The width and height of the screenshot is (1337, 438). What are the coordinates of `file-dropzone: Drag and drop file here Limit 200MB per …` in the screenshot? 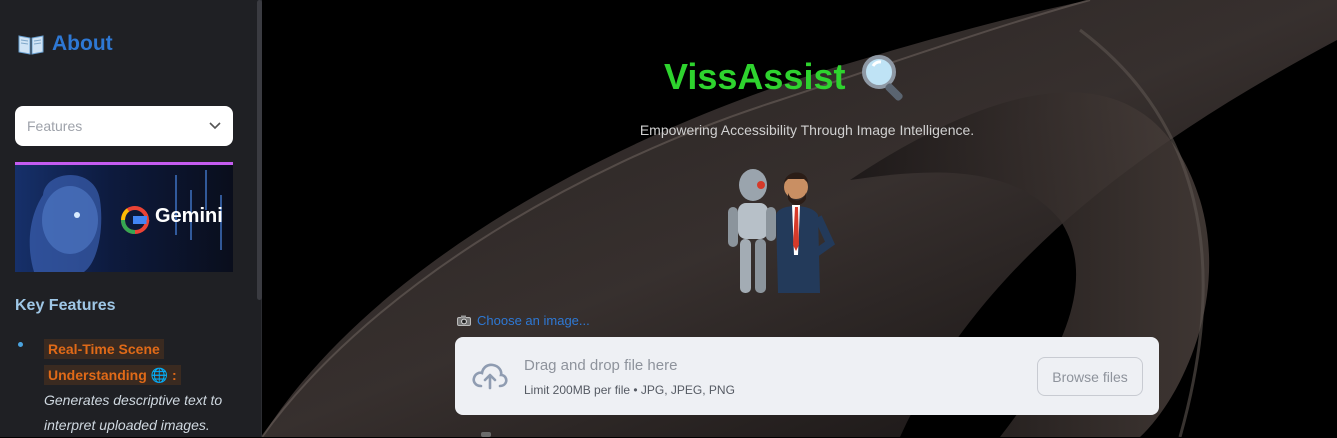 It's located at (807, 376).